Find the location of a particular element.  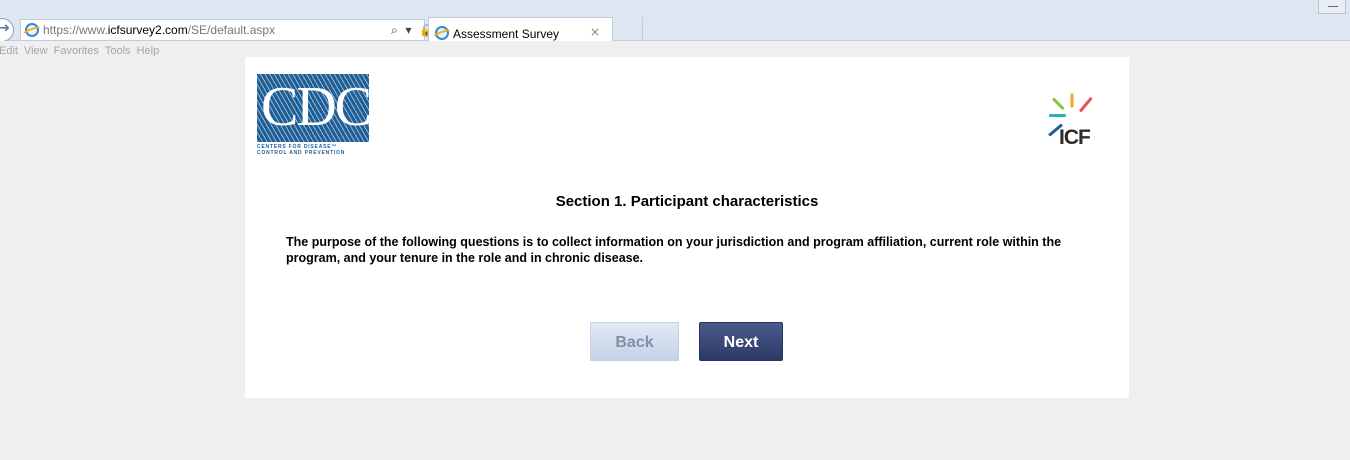

minimize-button is located at coordinates (1332, 7).